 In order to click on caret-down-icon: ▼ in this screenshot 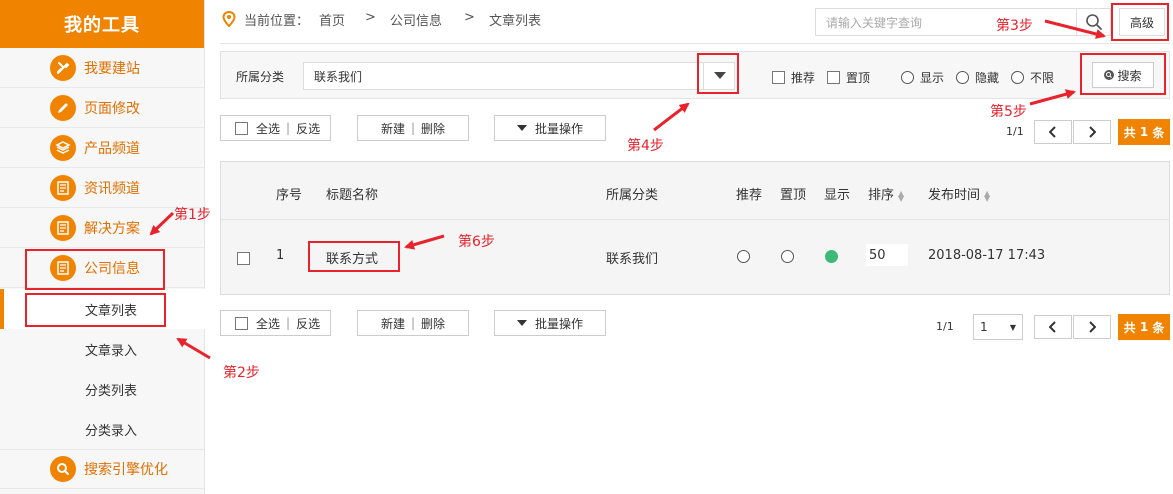, I will do `click(1012, 327)`.